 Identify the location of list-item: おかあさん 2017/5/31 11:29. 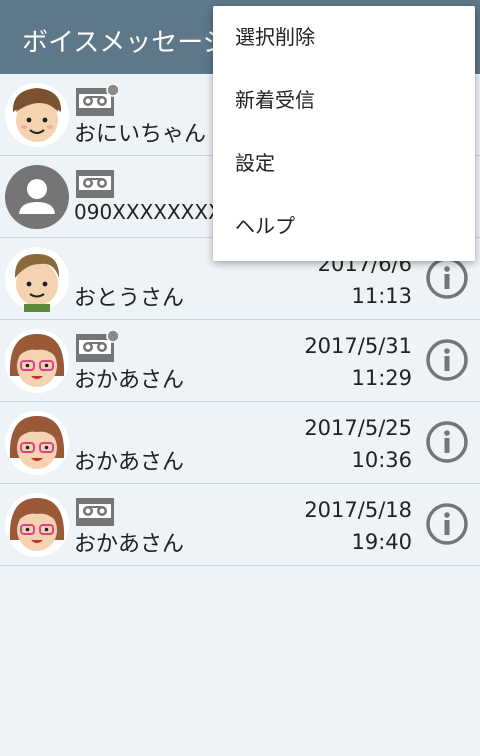
(240, 361).